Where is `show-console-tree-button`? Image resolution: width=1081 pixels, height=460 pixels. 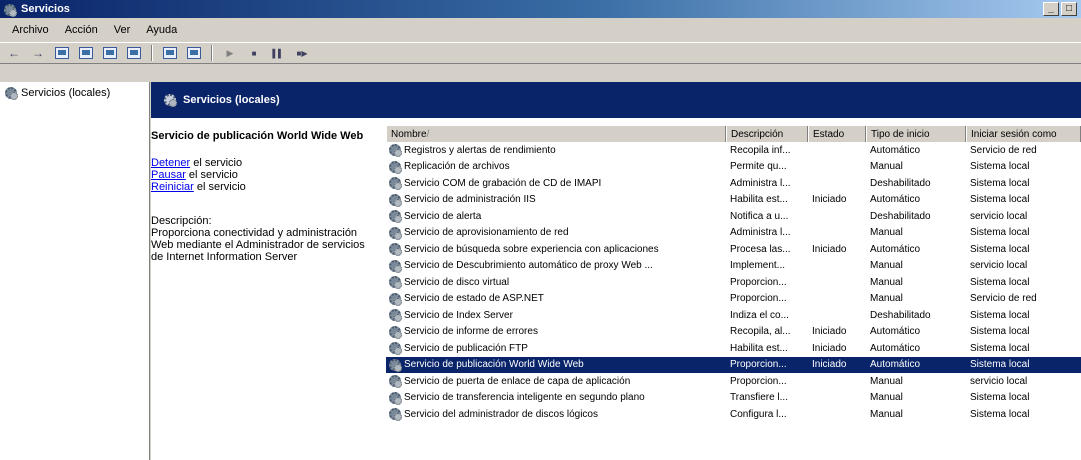
show-console-tree-button is located at coordinates (62, 53).